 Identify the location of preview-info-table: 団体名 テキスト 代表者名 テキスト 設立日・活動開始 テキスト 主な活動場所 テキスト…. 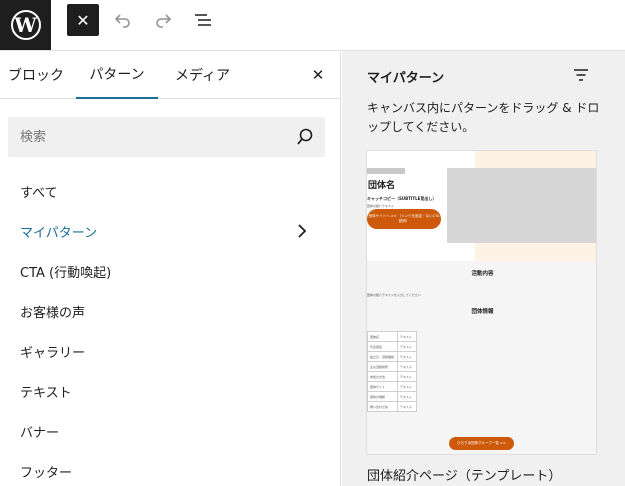
(392, 371).